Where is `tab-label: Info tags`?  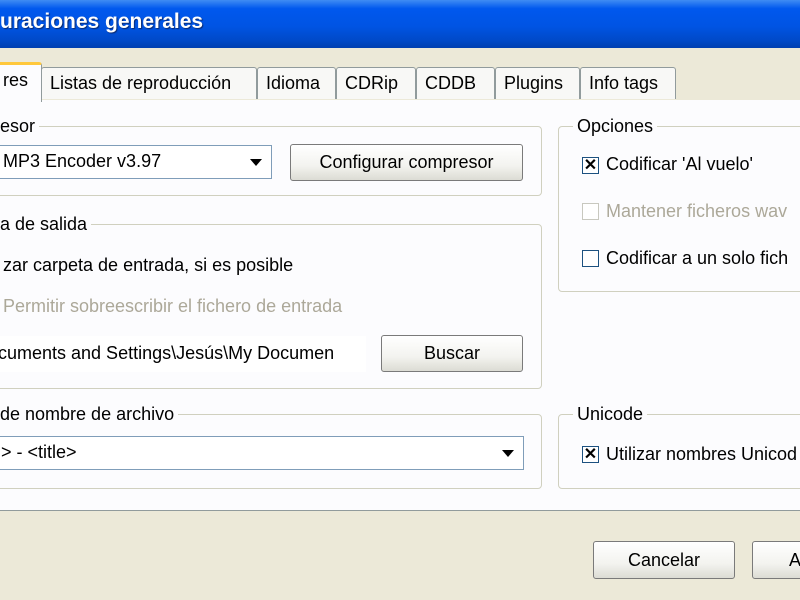 tab-label: Info tags is located at coordinates (624, 83).